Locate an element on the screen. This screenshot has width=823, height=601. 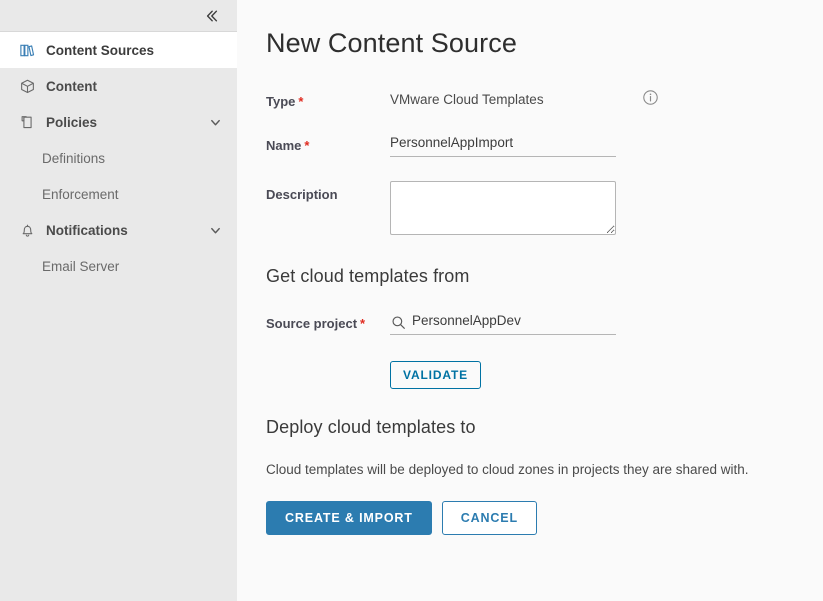
sidebar-item-content: Content is located at coordinates (118, 86).